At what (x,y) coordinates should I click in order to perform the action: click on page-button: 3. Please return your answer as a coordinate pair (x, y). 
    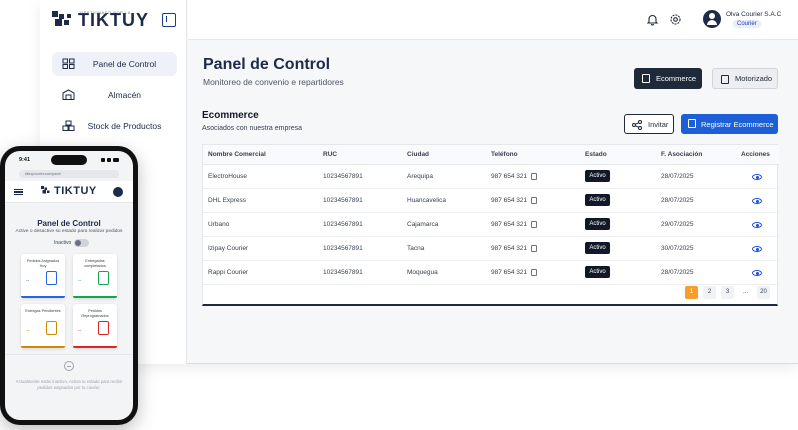
    Looking at the image, I should click on (727, 292).